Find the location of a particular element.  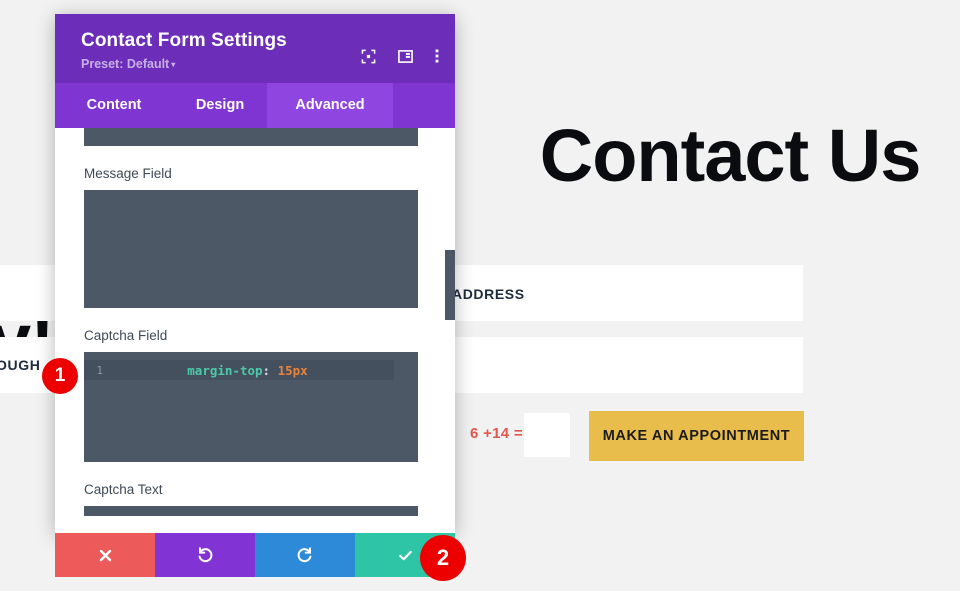

close-icon is located at coordinates (105, 555).